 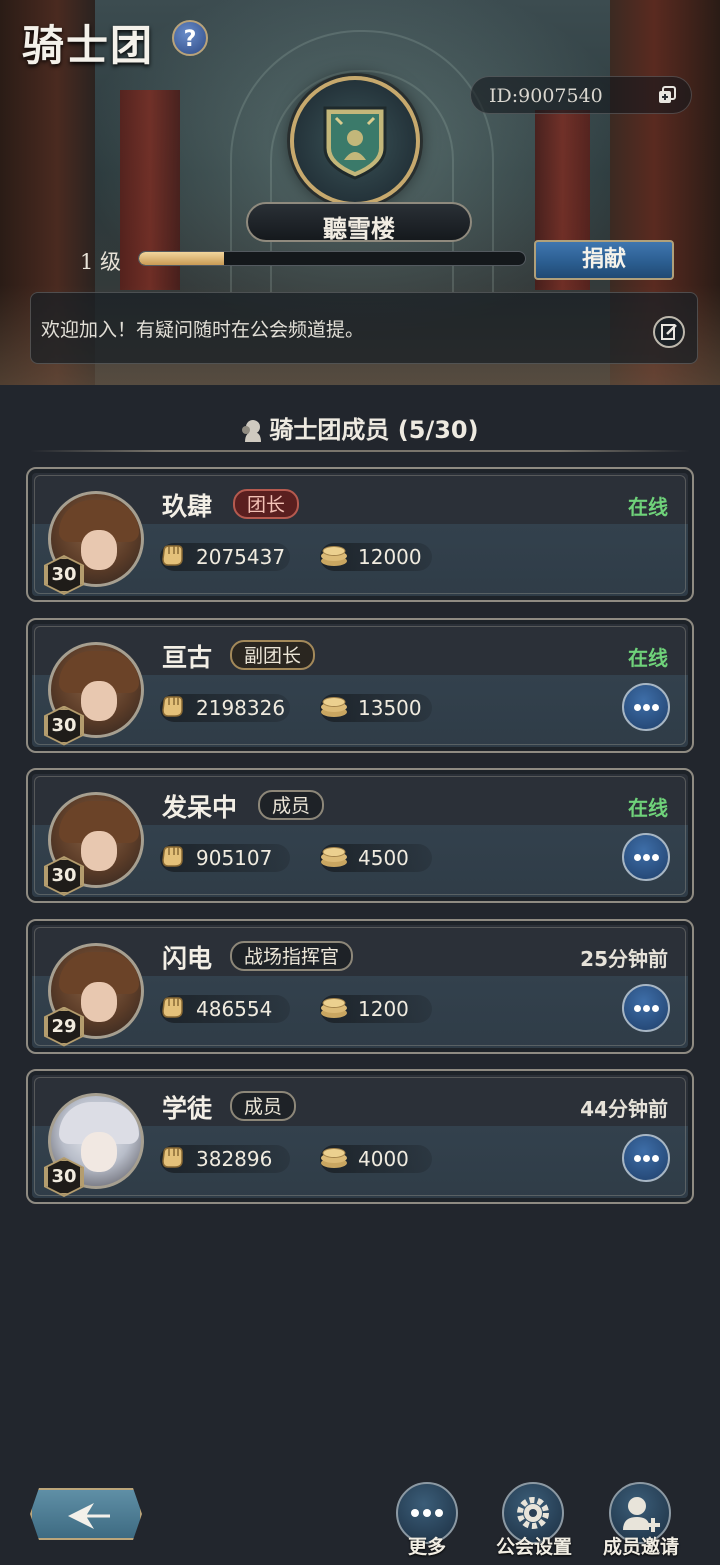 What do you see at coordinates (427, 1545) in the screenshot?
I see `more-nav-label: 更多` at bounding box center [427, 1545].